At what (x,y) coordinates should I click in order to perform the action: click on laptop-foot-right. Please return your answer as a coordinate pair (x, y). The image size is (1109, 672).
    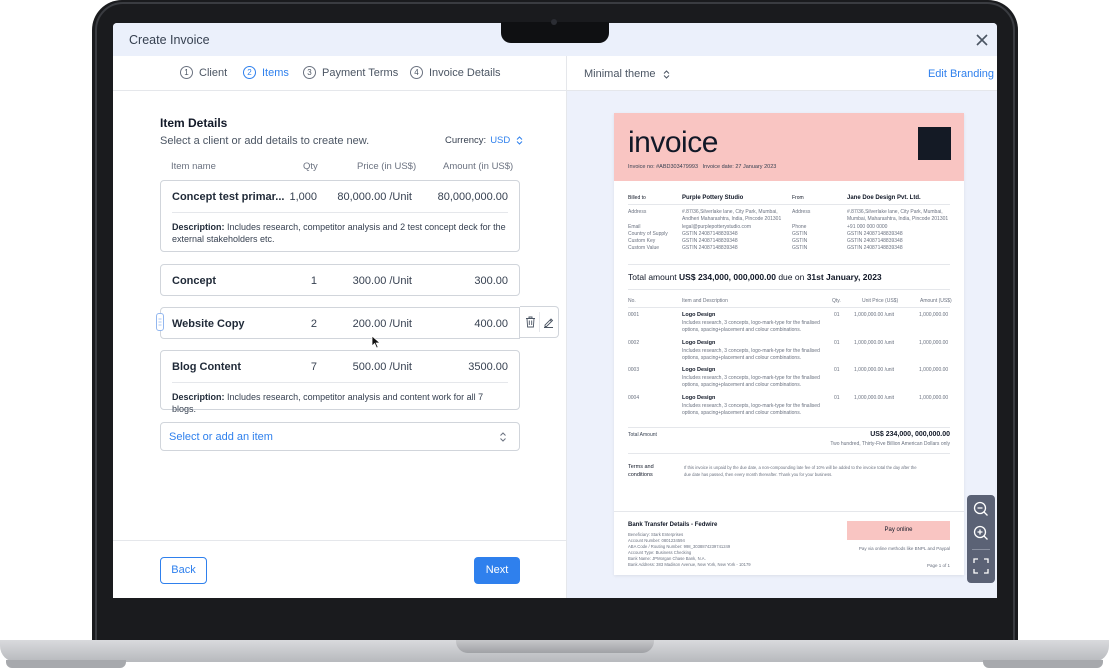
    Looking at the image, I should click on (1043, 664).